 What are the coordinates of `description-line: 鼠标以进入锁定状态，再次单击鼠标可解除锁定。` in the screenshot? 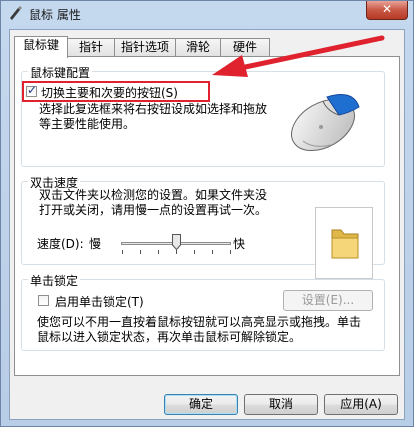 It's located at (169, 337).